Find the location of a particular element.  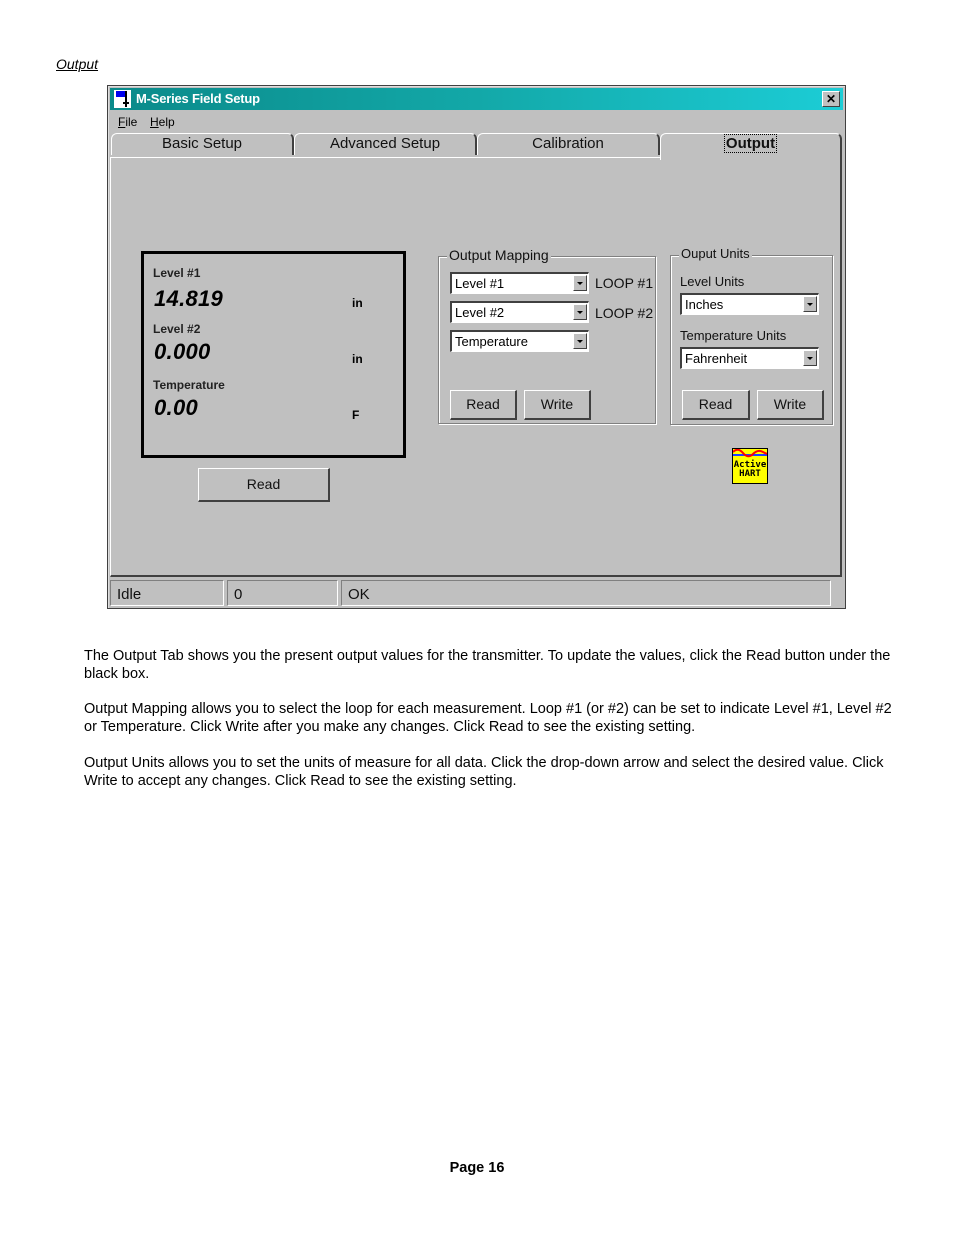

mapping-read-button: Read is located at coordinates (483, 405).